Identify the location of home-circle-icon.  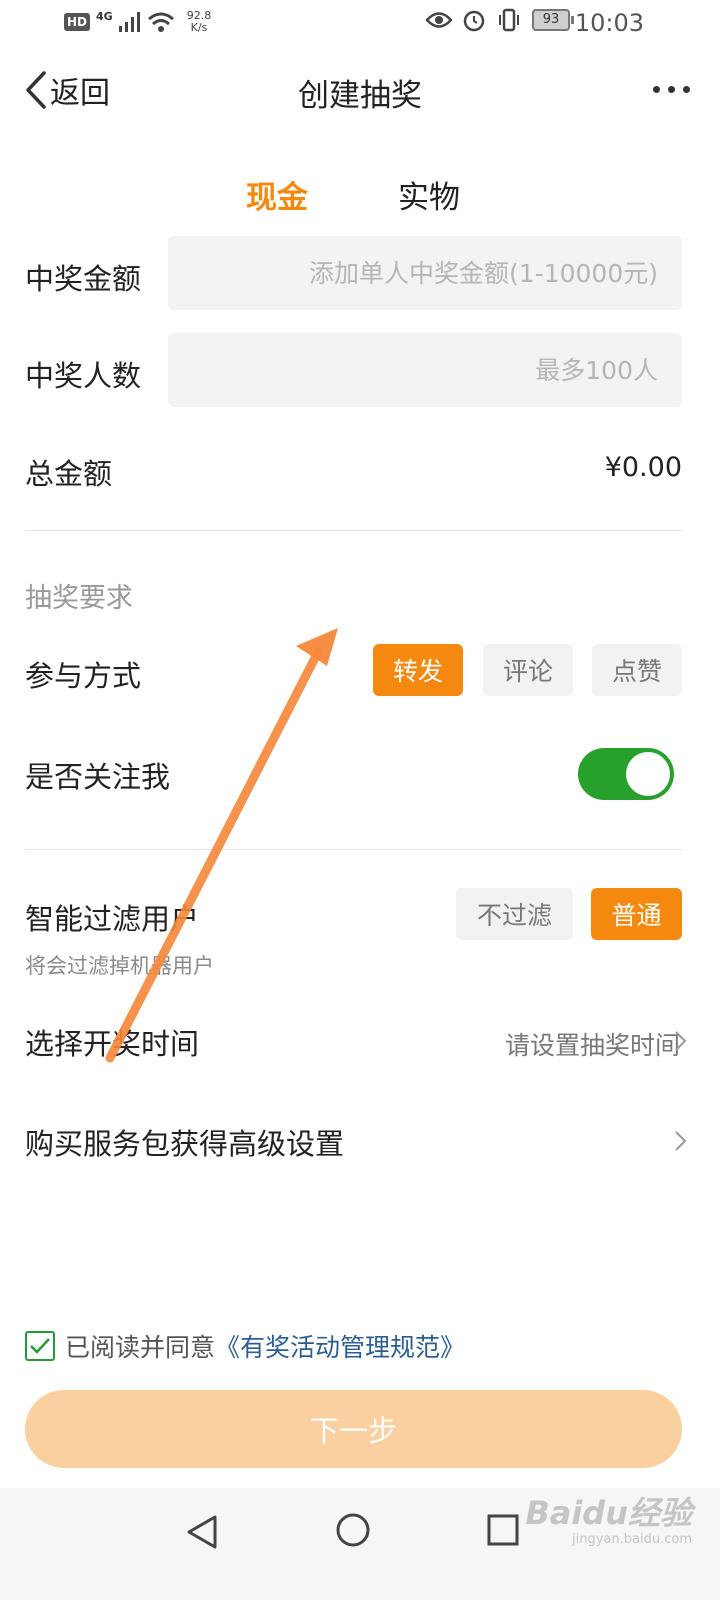
(353, 1530).